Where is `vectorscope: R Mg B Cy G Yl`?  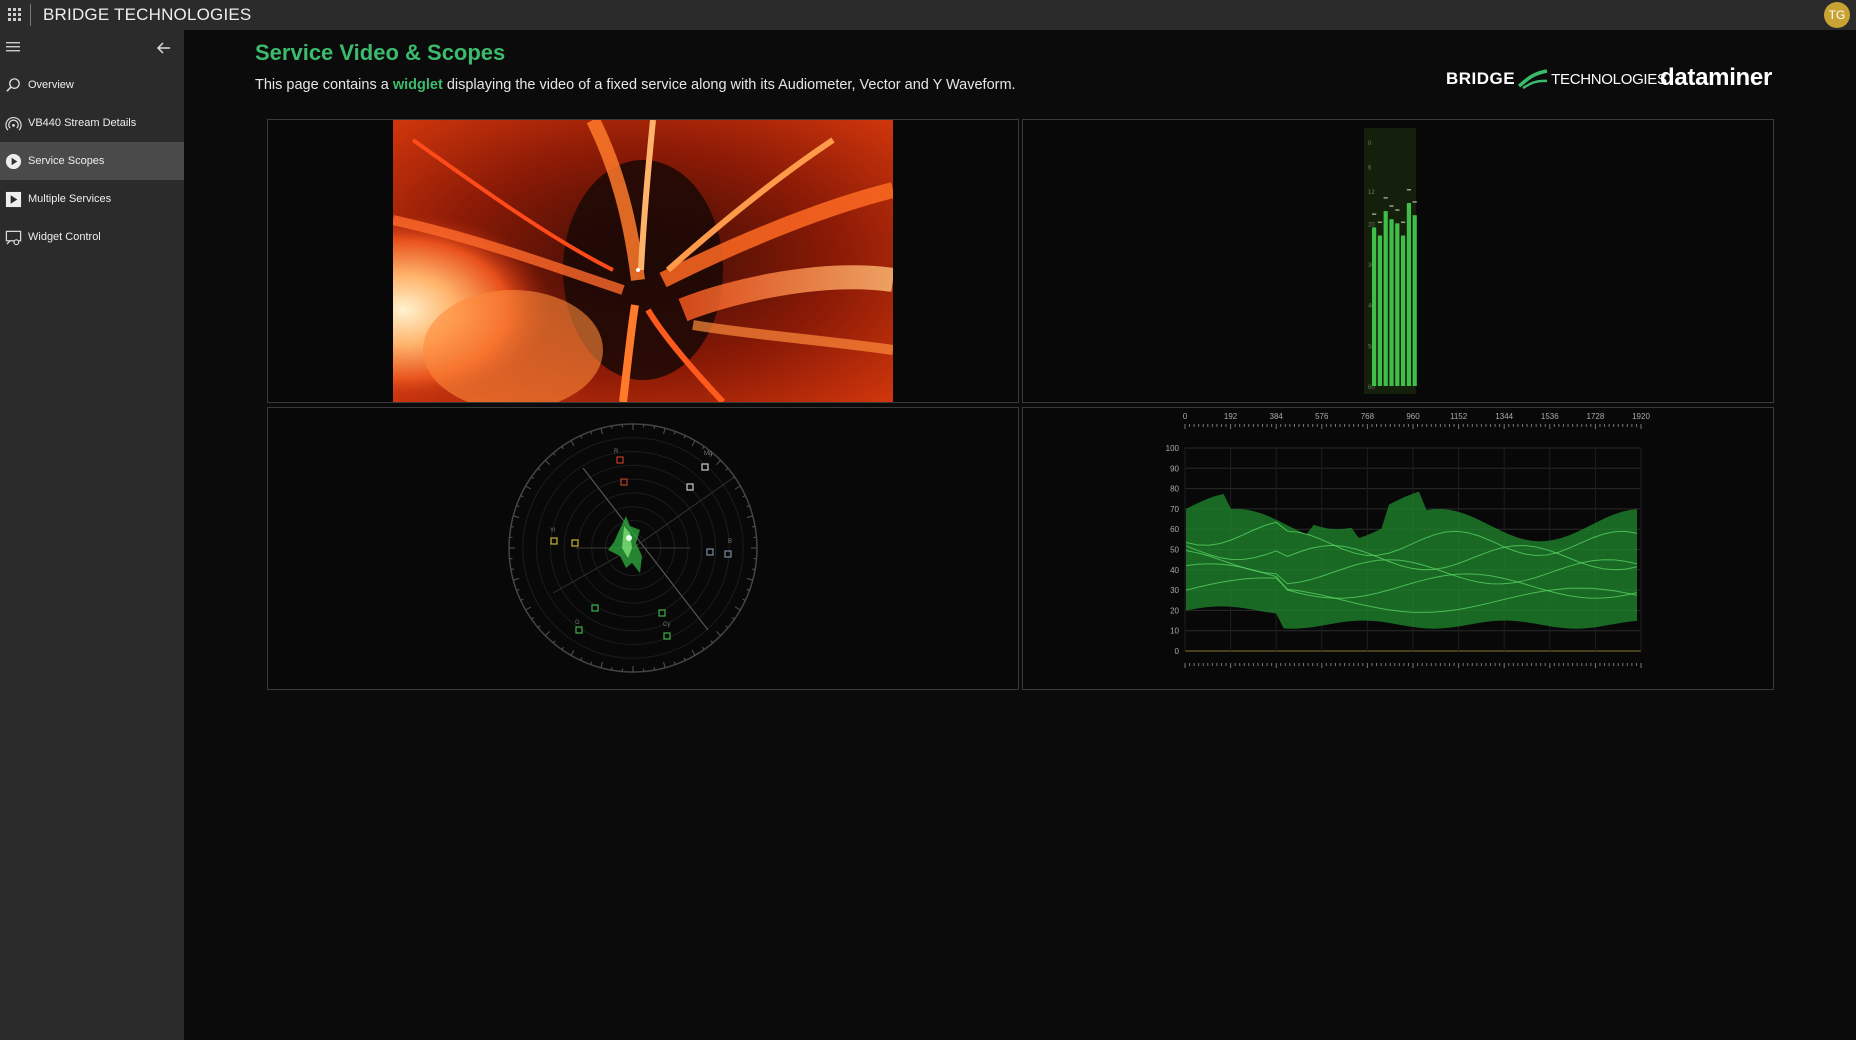
vectorscope: R Mg B Cy G Yl is located at coordinates (633, 548).